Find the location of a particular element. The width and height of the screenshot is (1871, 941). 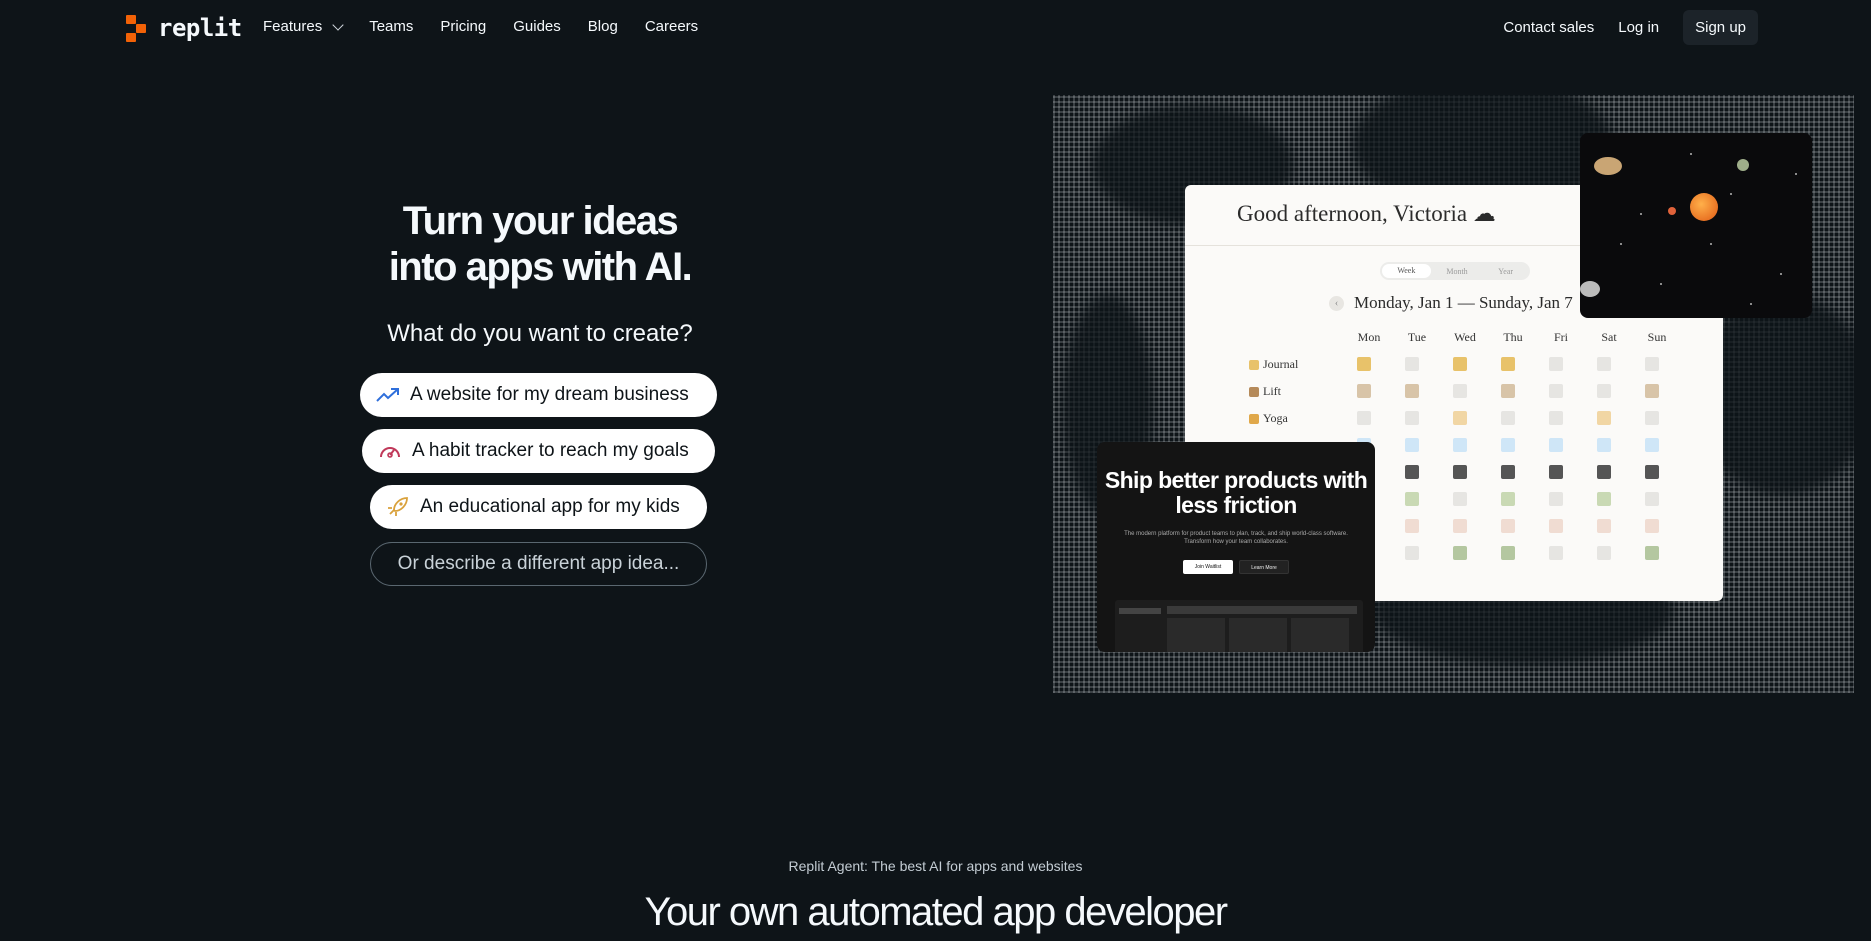

calendar-range: ‹ Monday, Jan 1 — Sunday, Jan 7 is located at coordinates (1451, 303).